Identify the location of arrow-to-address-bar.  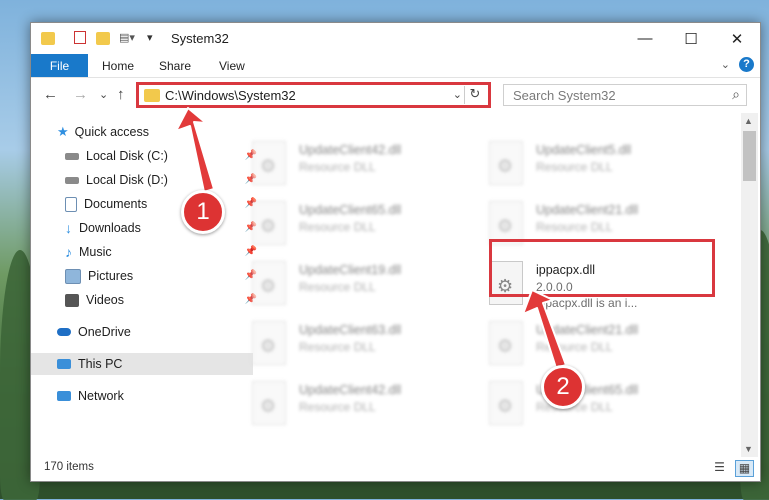
(195, 150).